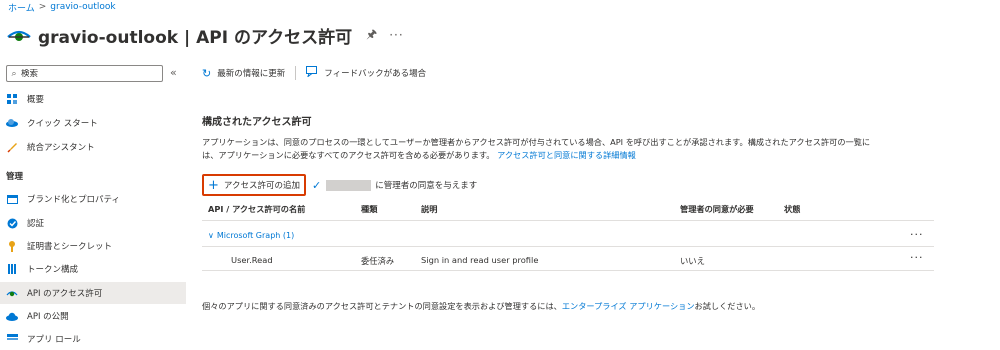 The width and height of the screenshot is (1000, 350). I want to click on page-title: gravio-outlook | API のアクセス許可, so click(195, 37).